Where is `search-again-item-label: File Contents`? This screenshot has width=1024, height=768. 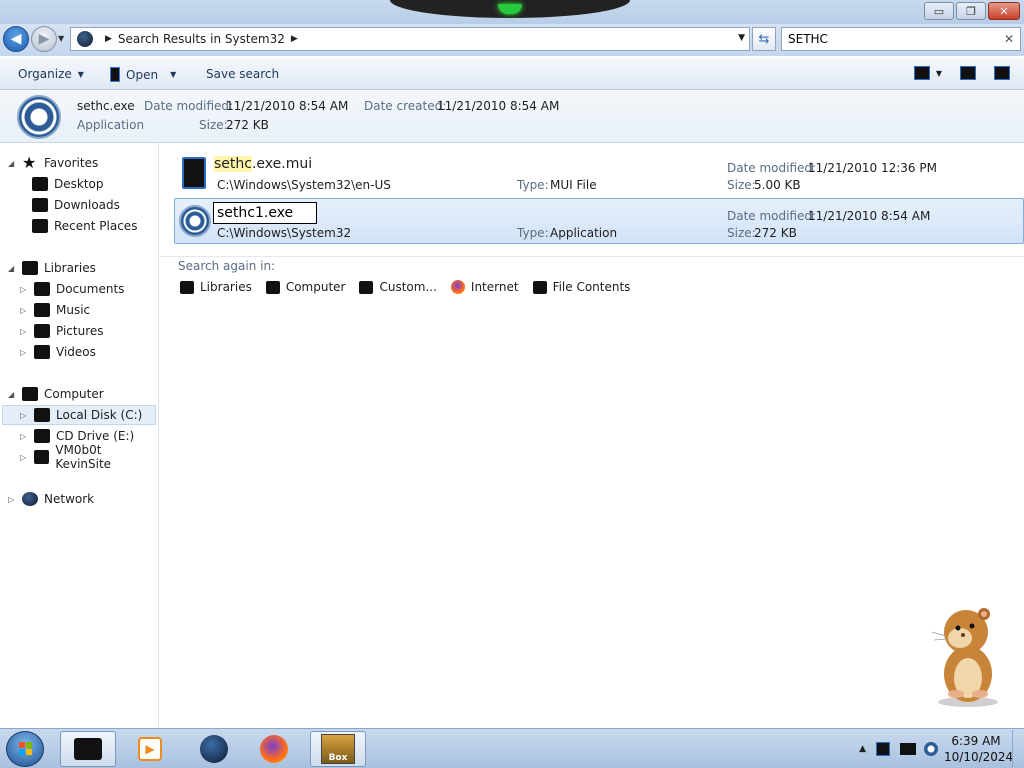
search-again-item-label: File Contents is located at coordinates (591, 287).